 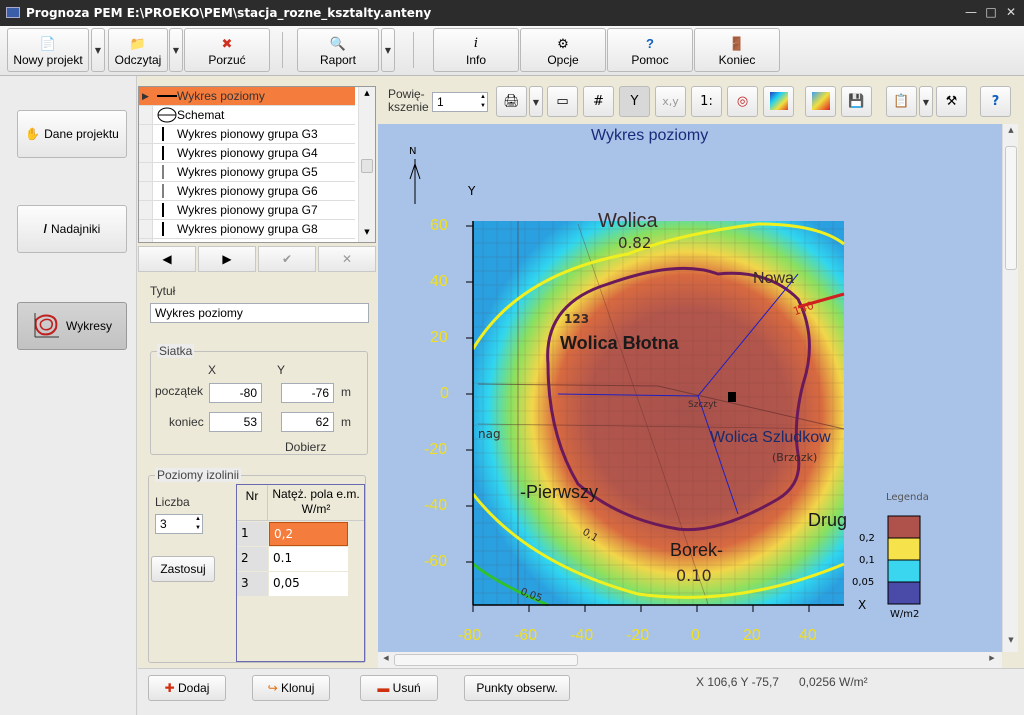 I want to click on remove-button: ▬ Usuń, so click(x=399, y=688).